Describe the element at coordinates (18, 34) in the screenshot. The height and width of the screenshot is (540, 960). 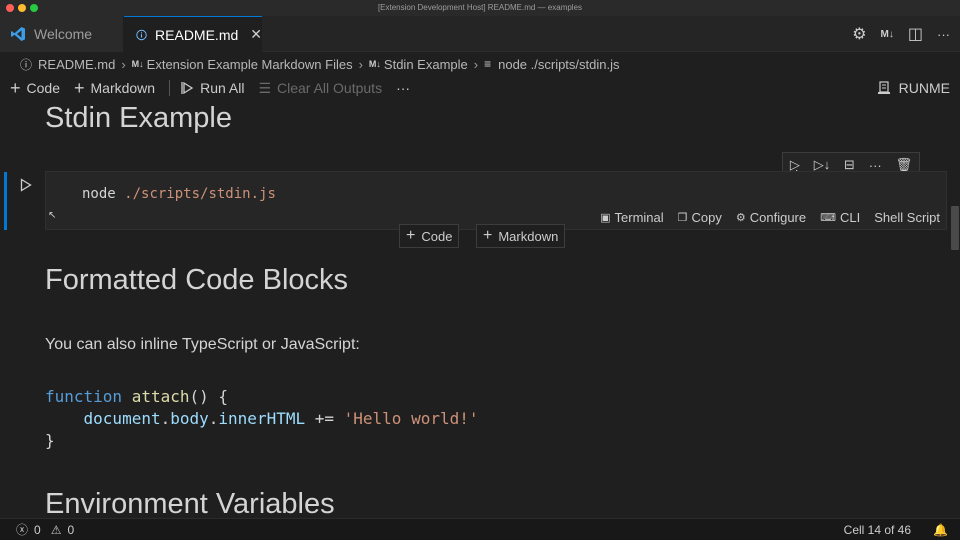
I see `vscode-logo-icon` at that location.